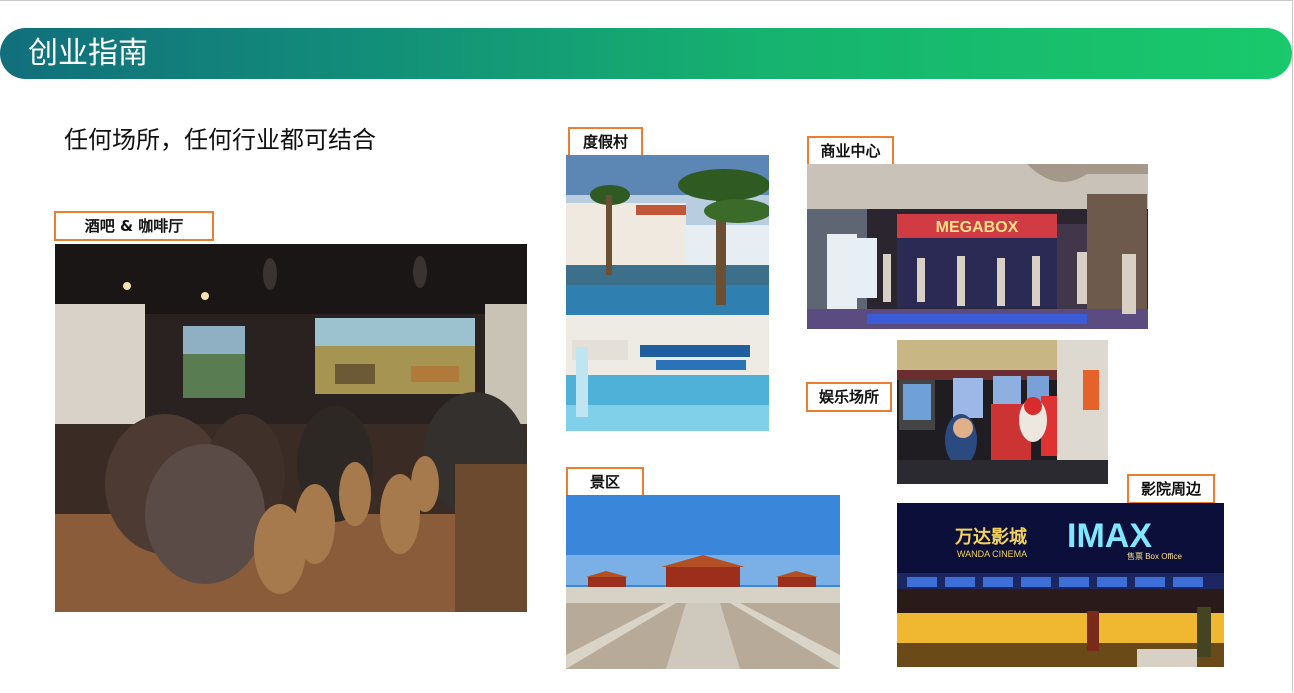 The height and width of the screenshot is (693, 1294). I want to click on label-bar-cafe: 酒吧 & 咖啡厅, so click(134, 226).